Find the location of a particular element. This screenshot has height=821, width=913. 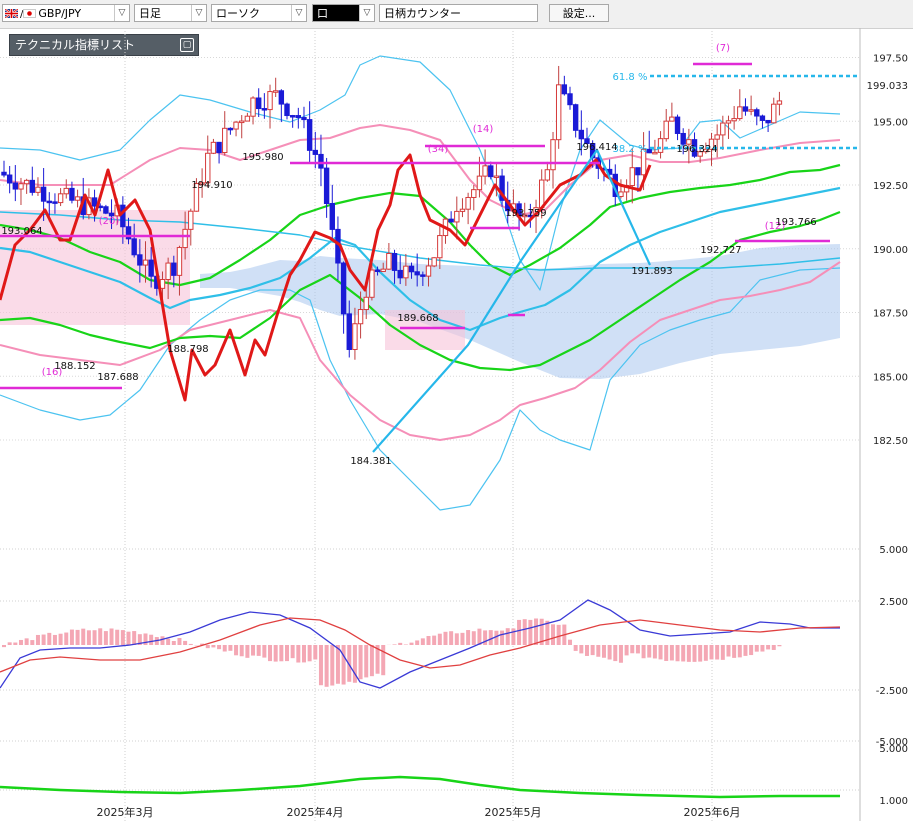

chart-style-selector: ローソク ▽ is located at coordinates (259, 13).